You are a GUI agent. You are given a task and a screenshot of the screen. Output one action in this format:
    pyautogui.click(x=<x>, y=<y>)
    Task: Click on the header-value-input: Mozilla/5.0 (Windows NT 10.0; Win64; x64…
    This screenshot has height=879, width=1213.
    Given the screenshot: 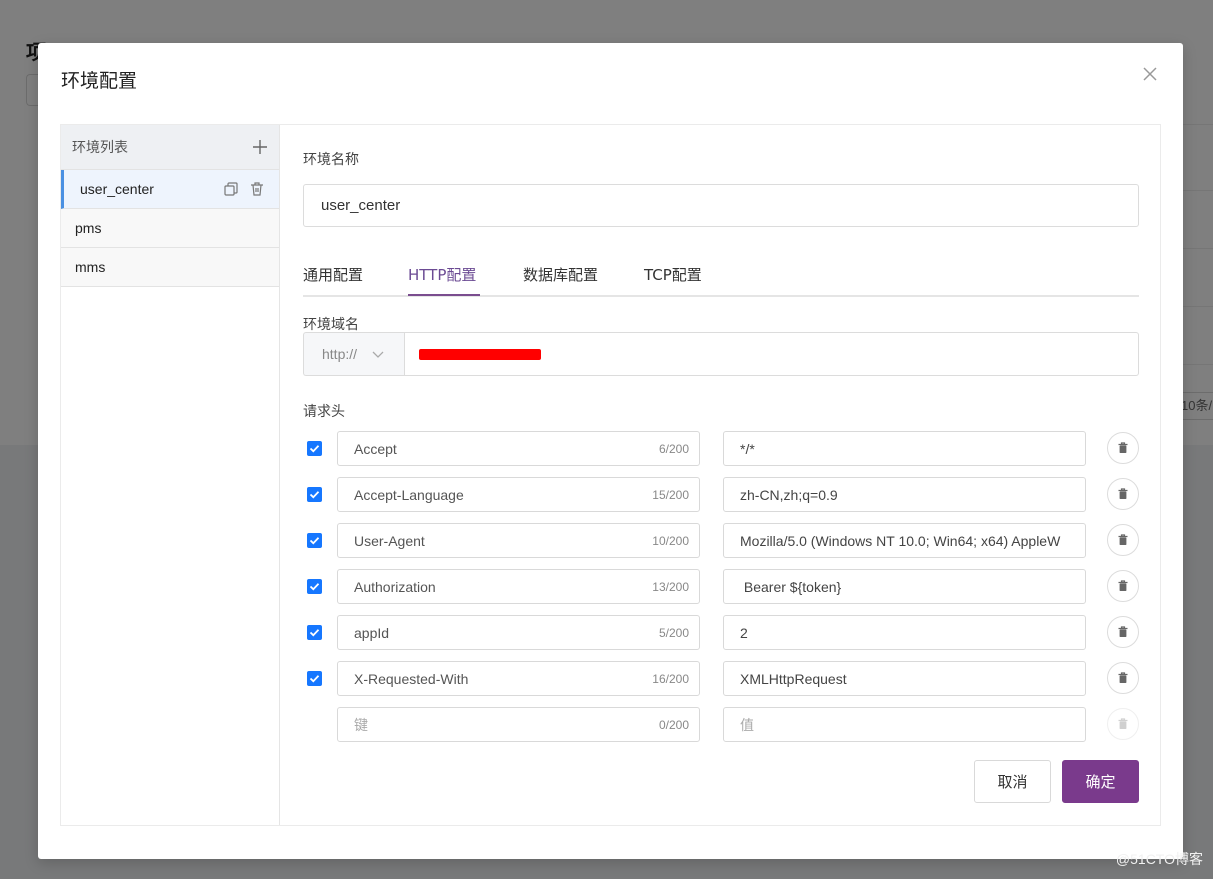 What is the action you would take?
    pyautogui.click(x=904, y=540)
    